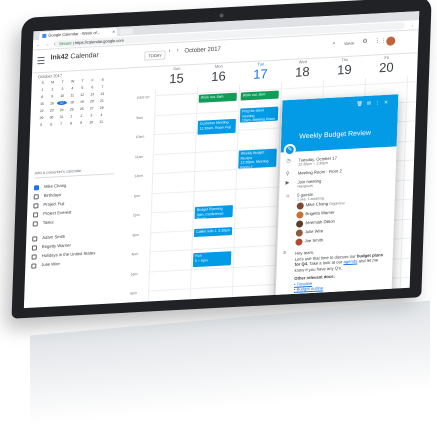  I want to click on more-icon: ⋮, so click(379, 103).